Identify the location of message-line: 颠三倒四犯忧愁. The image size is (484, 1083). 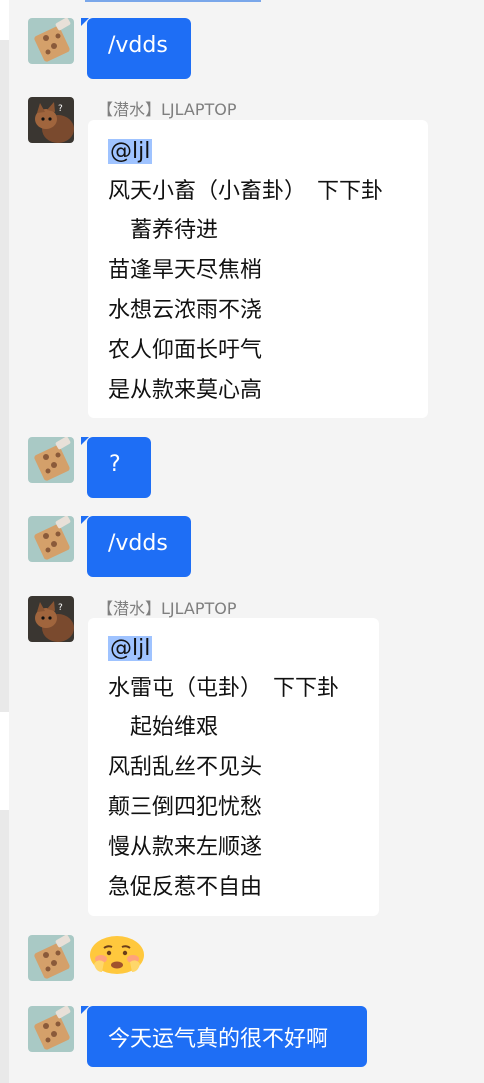
(185, 807).